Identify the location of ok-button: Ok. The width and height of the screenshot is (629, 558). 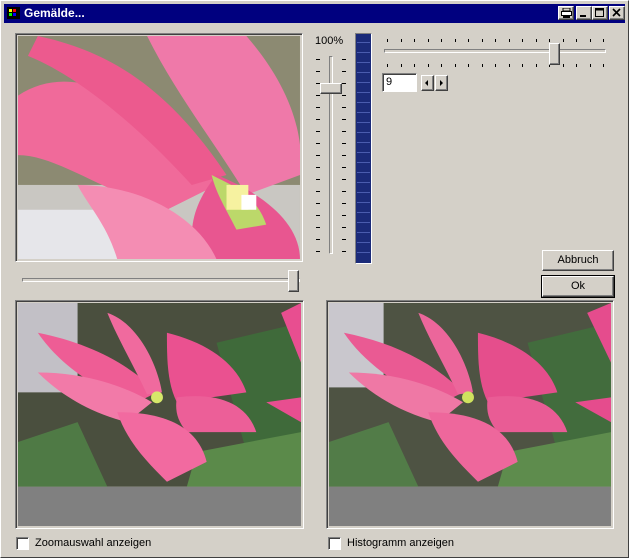
(578, 286).